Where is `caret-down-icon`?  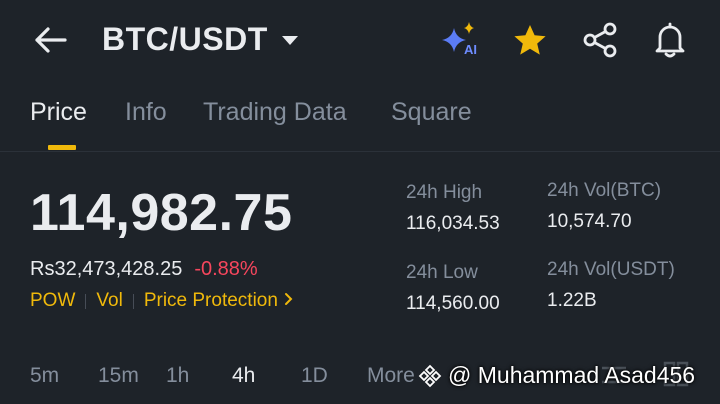 caret-down-icon is located at coordinates (289, 40).